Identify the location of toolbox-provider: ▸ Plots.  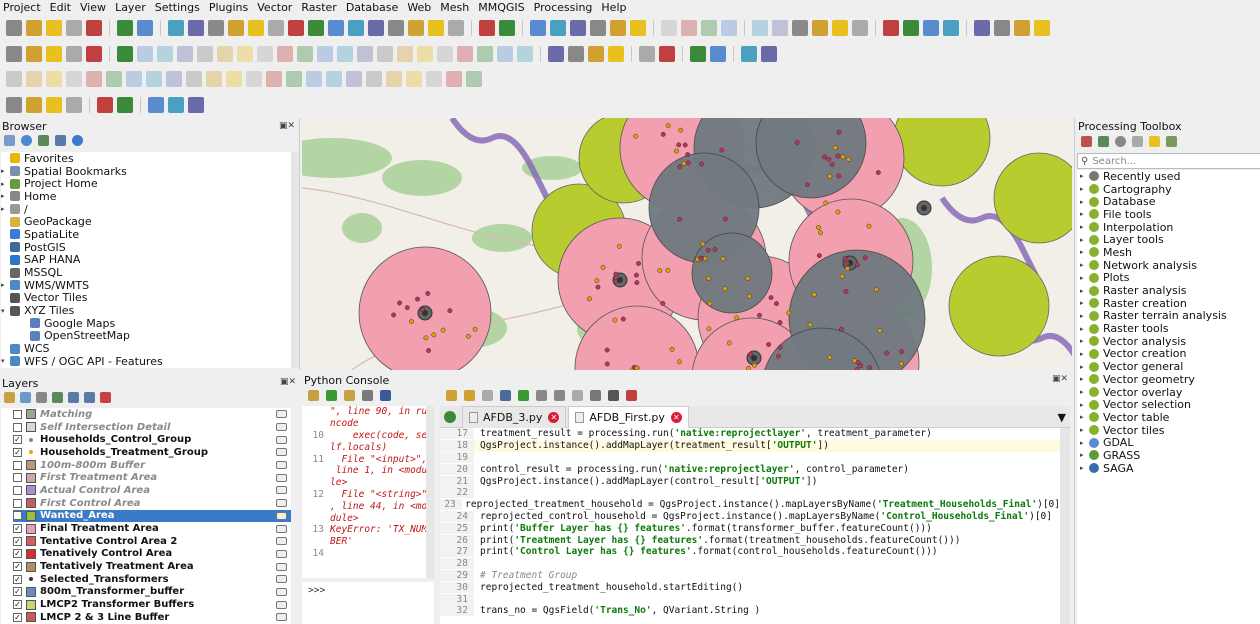
(1168, 277).